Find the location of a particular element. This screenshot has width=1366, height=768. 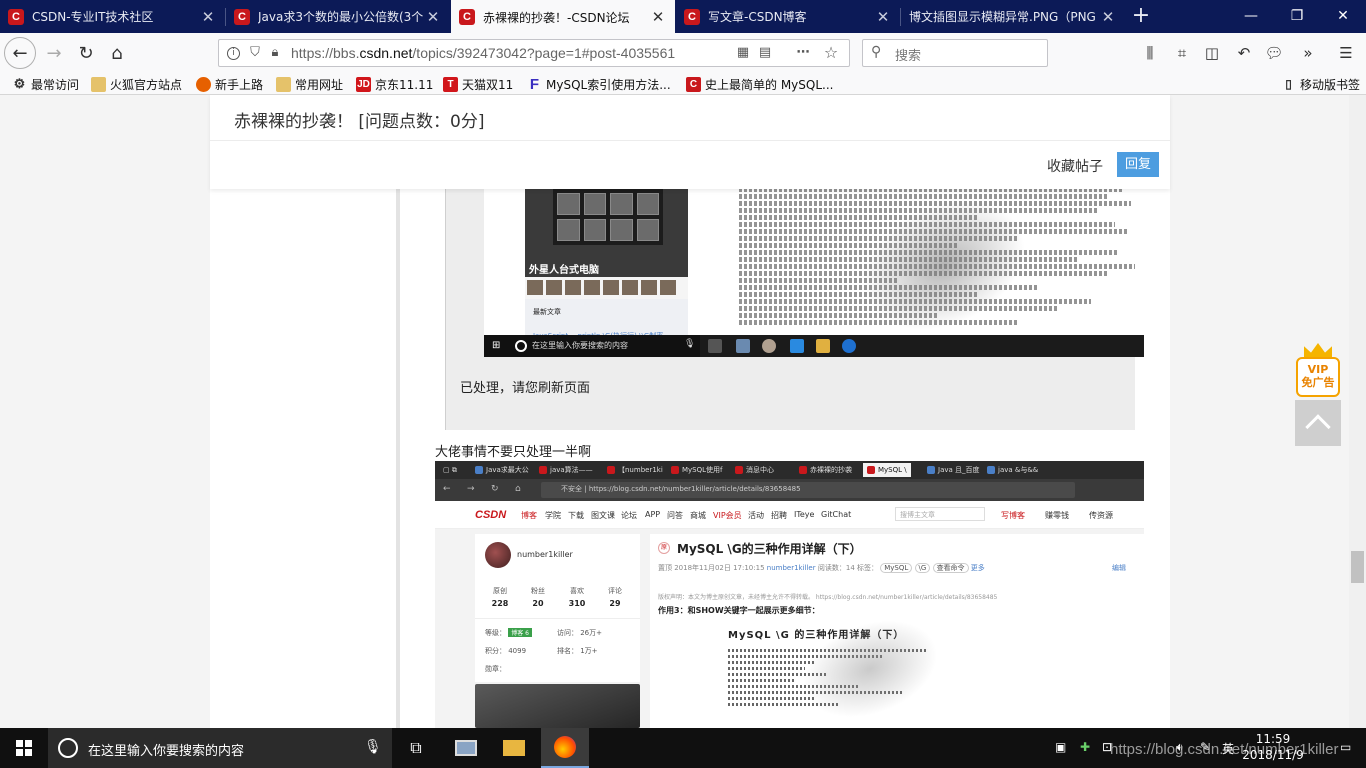

scrollbar is located at coordinates (1357, 411).